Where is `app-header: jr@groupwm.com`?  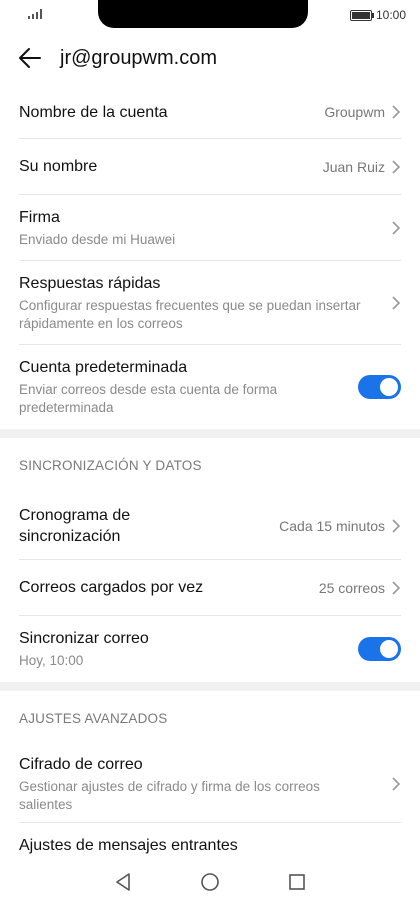 app-header: jr@groupwm.com is located at coordinates (210, 58).